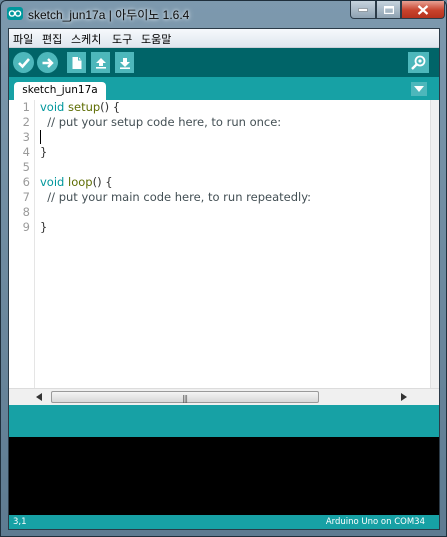 Image resolution: width=447 pixels, height=537 pixels. Describe the element at coordinates (224, 62) in the screenshot. I see `toolbar` at that location.